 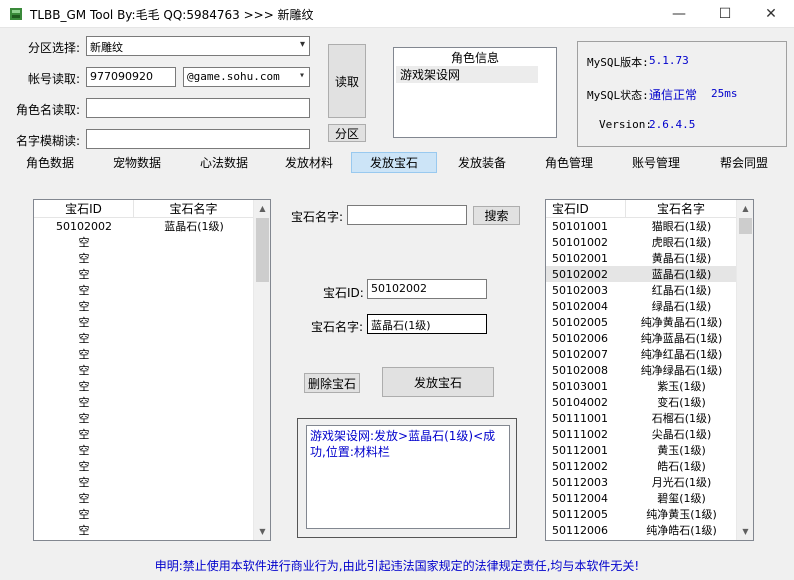 I want to click on chevron-down-icon: ▾, so click(x=302, y=44).